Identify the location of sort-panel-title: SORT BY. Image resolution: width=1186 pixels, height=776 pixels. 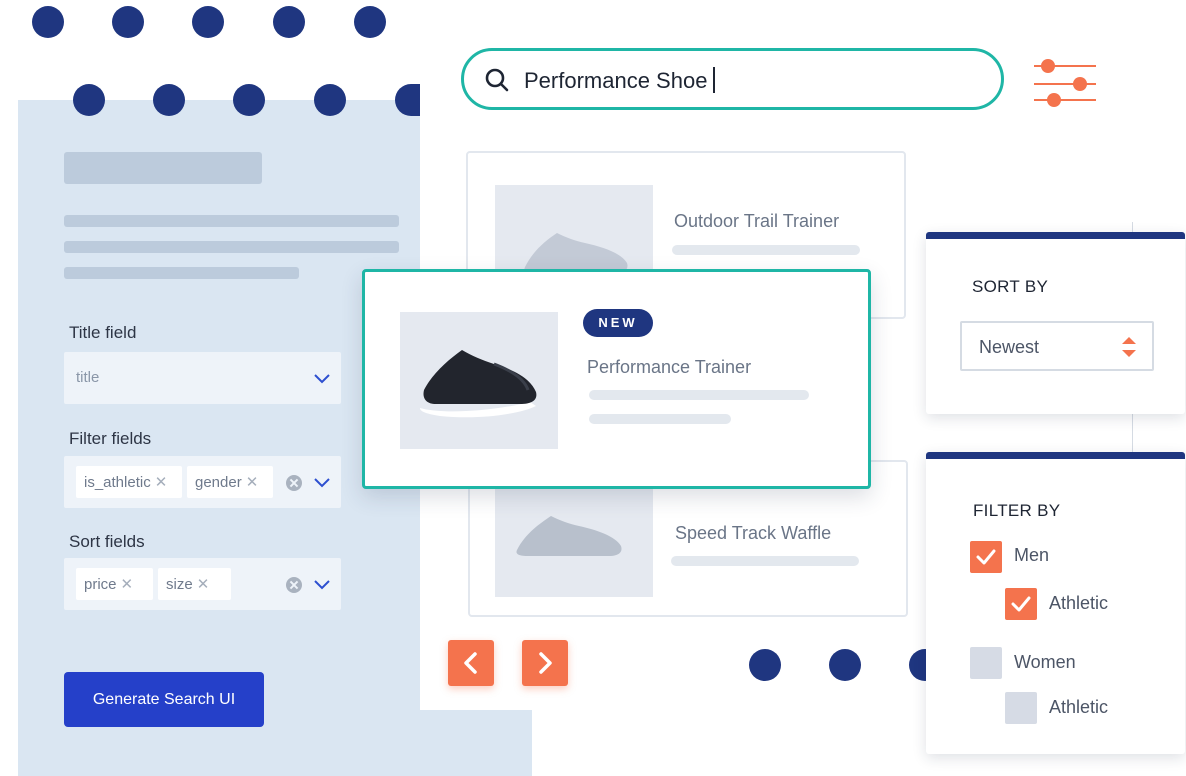
(1010, 286).